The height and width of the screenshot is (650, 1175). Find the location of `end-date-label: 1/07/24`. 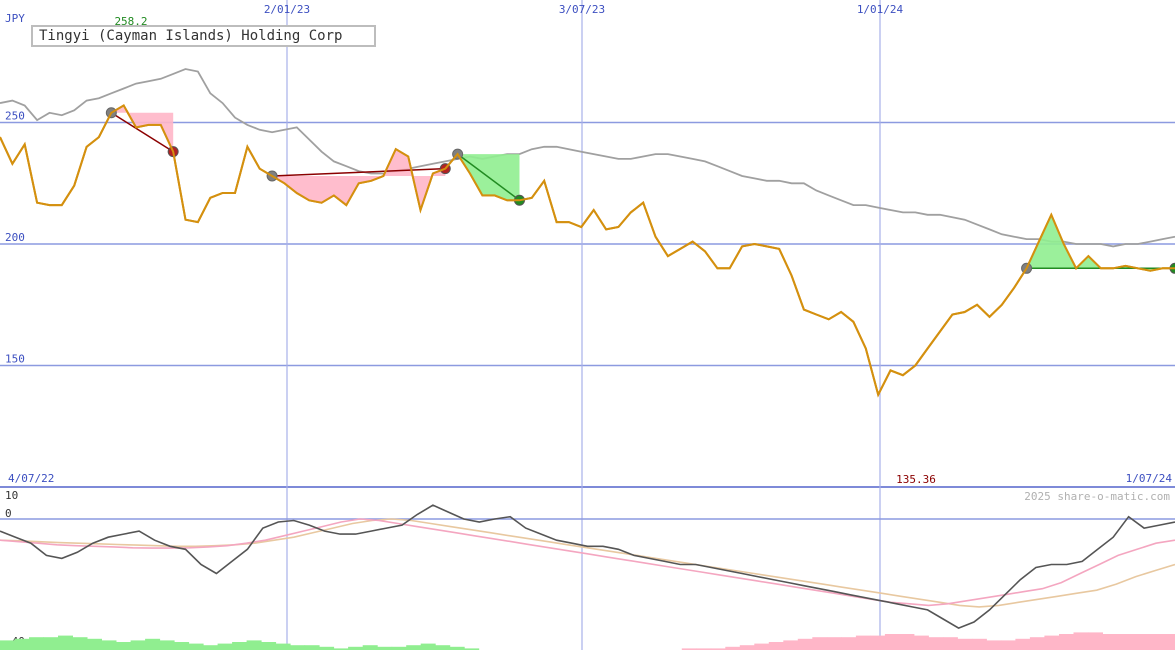

end-date-label: 1/07/24 is located at coordinates (1149, 478).